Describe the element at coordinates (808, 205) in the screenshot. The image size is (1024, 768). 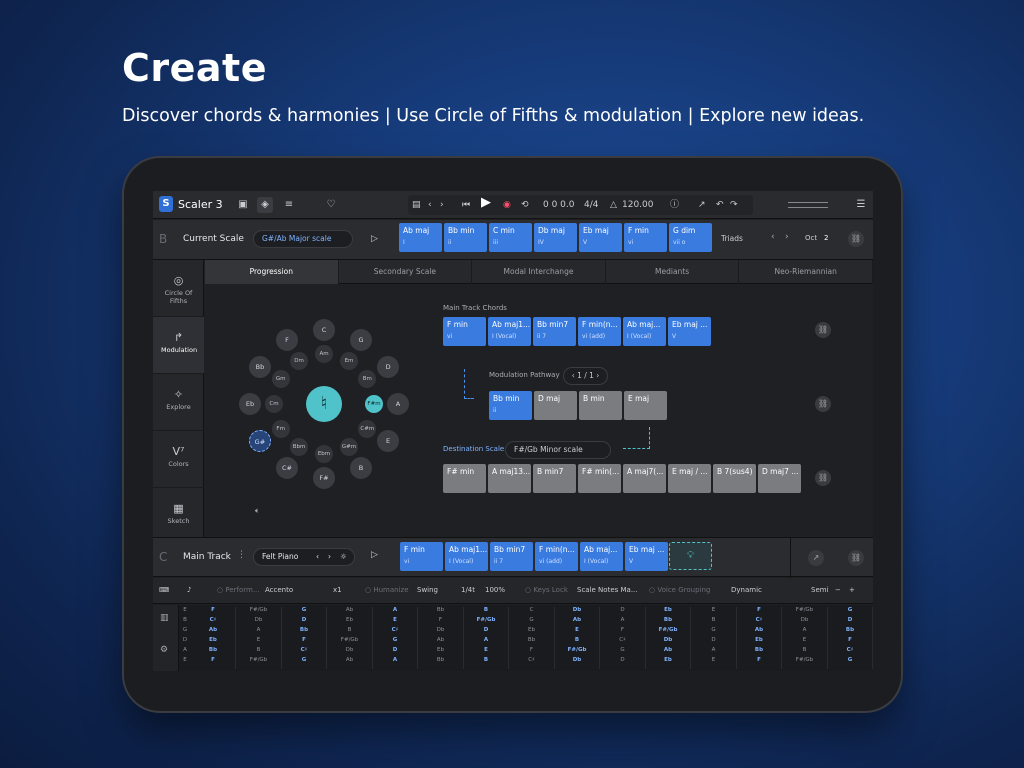
I see `volume-slider` at that location.